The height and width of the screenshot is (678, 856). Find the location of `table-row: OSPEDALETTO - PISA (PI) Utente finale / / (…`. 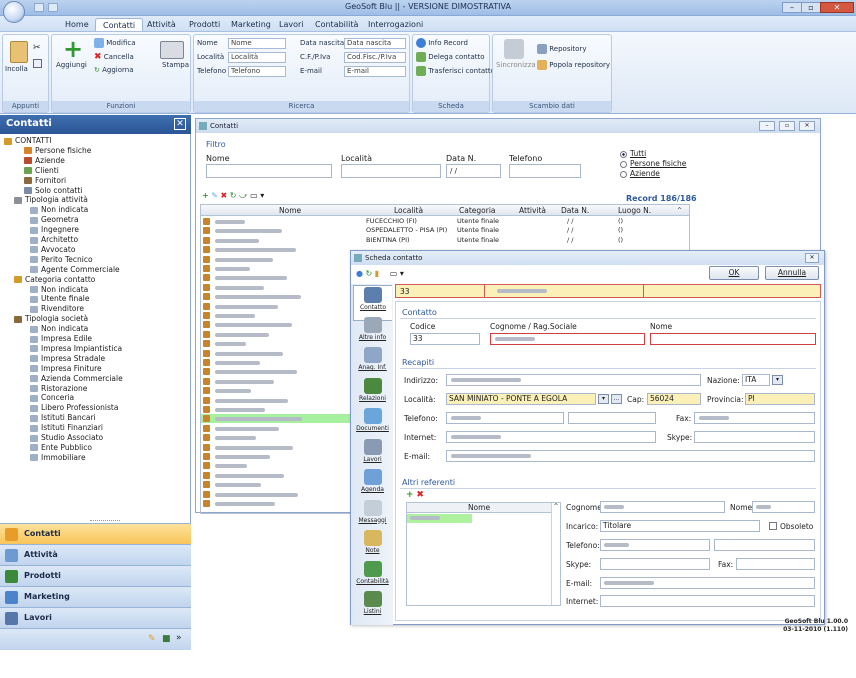

table-row: OSPEDALETTO - PISA (PI) Utente finale / / (… is located at coordinates (445, 230).